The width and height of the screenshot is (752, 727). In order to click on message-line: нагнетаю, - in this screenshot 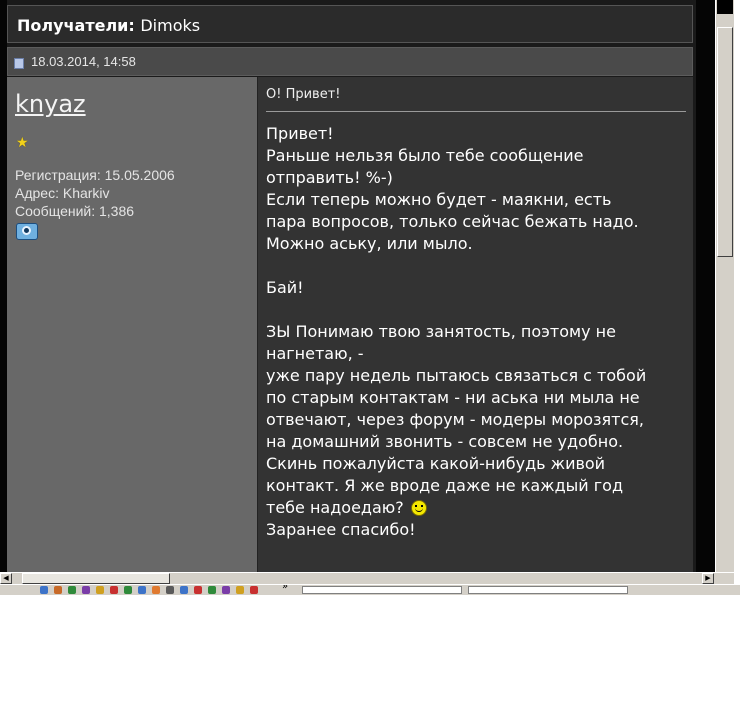, I will do `click(315, 353)`.